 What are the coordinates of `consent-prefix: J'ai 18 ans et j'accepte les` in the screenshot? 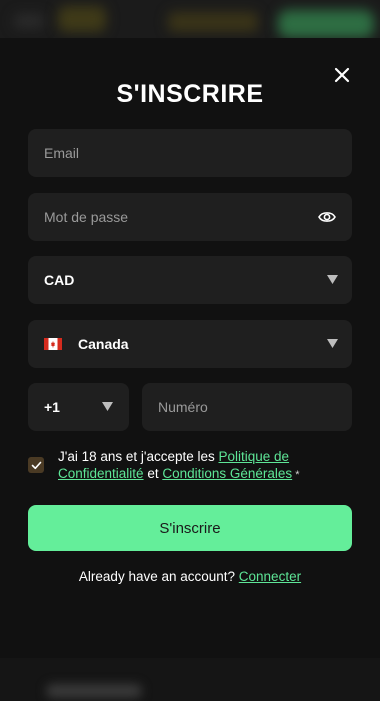 It's located at (138, 456).